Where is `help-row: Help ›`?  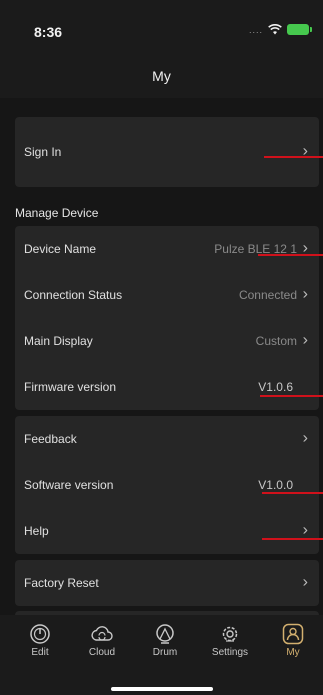
help-row: Help › is located at coordinates (167, 531).